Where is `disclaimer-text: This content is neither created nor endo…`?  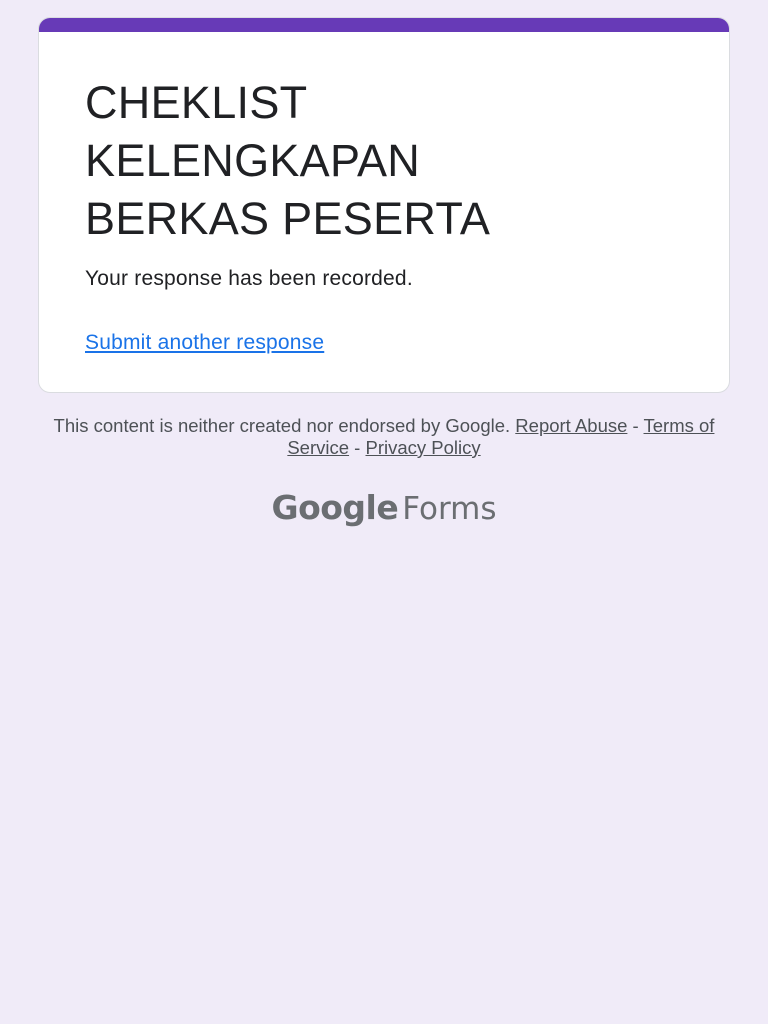 disclaimer-text: This content is neither created nor endo… is located at coordinates (282, 425).